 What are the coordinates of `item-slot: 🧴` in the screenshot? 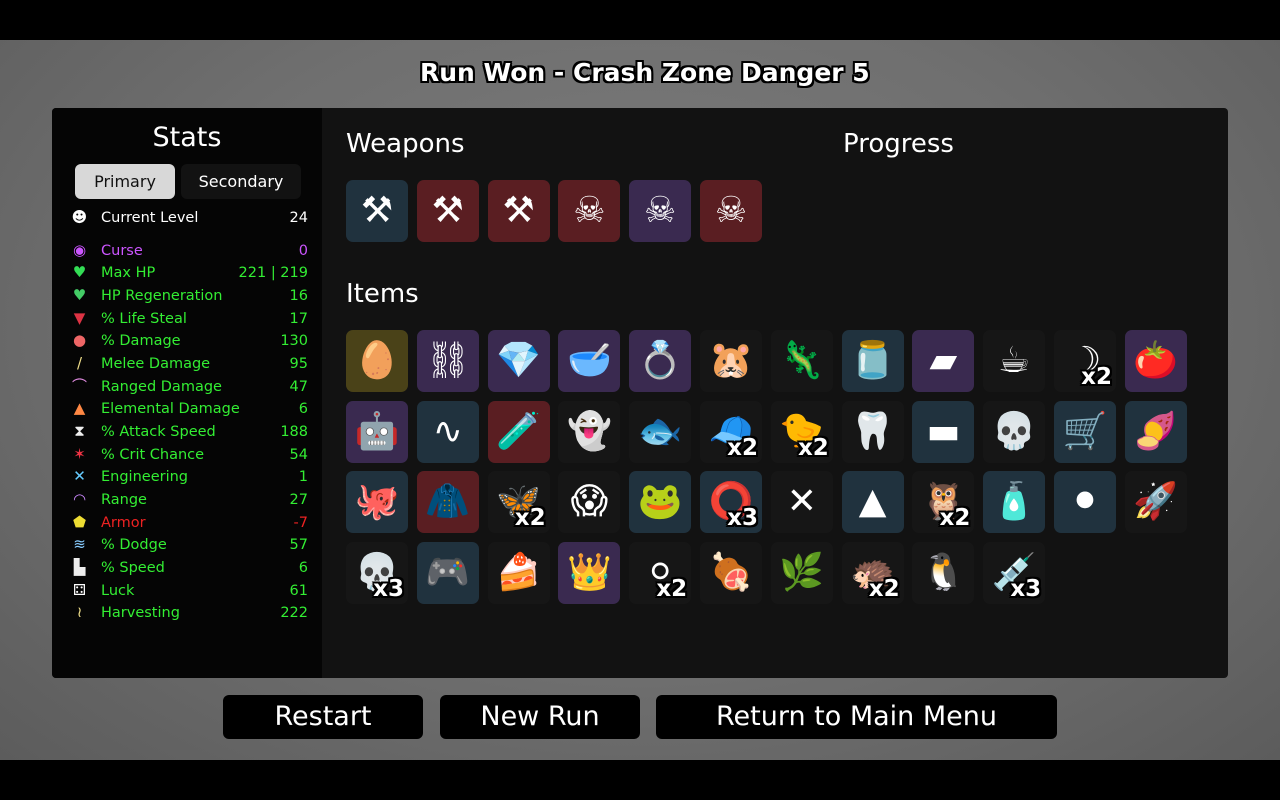 It's located at (1014, 502).